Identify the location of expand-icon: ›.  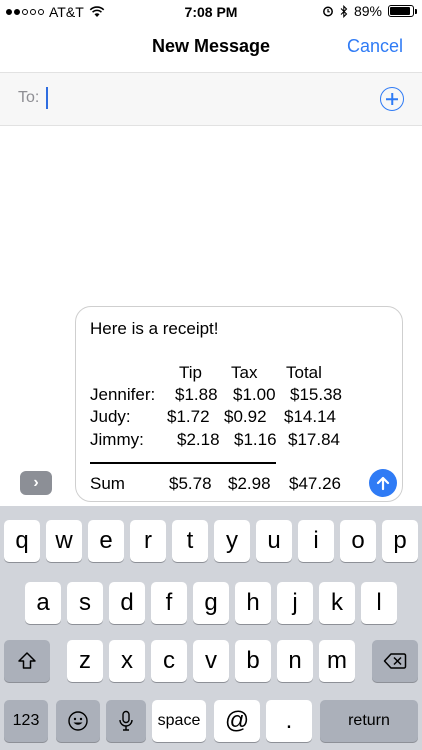
(36, 483).